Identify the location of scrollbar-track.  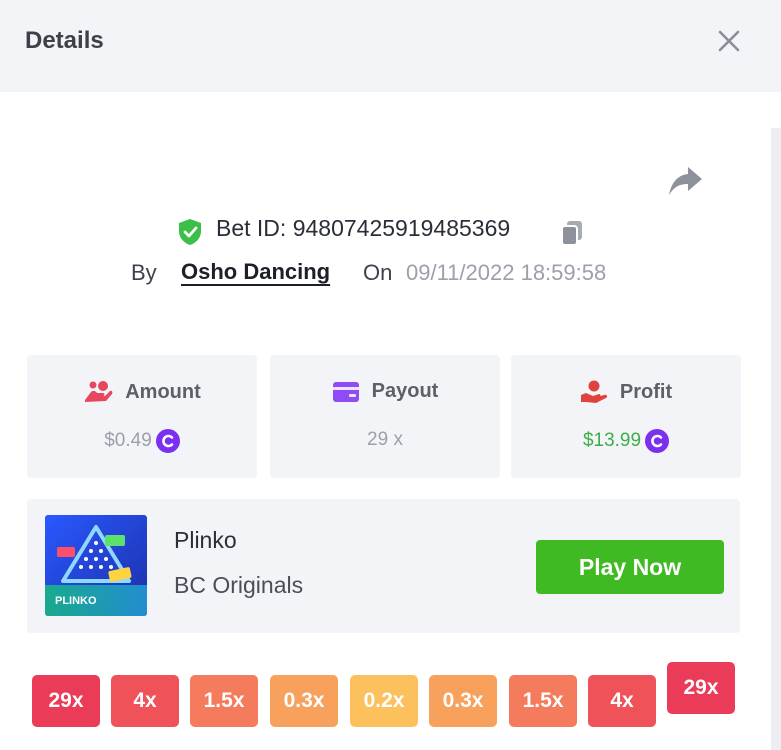
(776, 439).